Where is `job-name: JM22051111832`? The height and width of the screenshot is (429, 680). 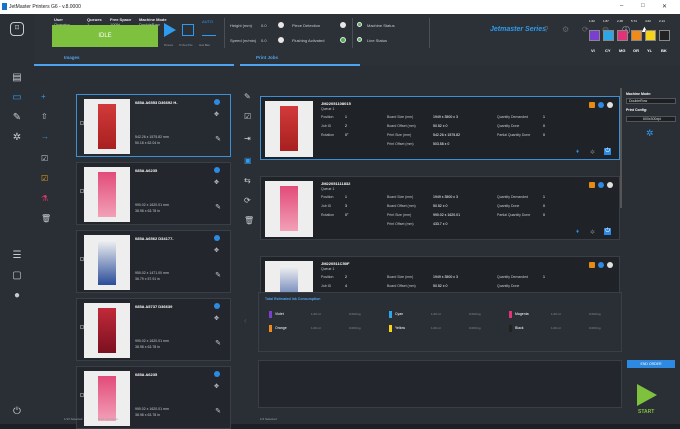
job-name: JM22051111832 is located at coordinates (336, 183).